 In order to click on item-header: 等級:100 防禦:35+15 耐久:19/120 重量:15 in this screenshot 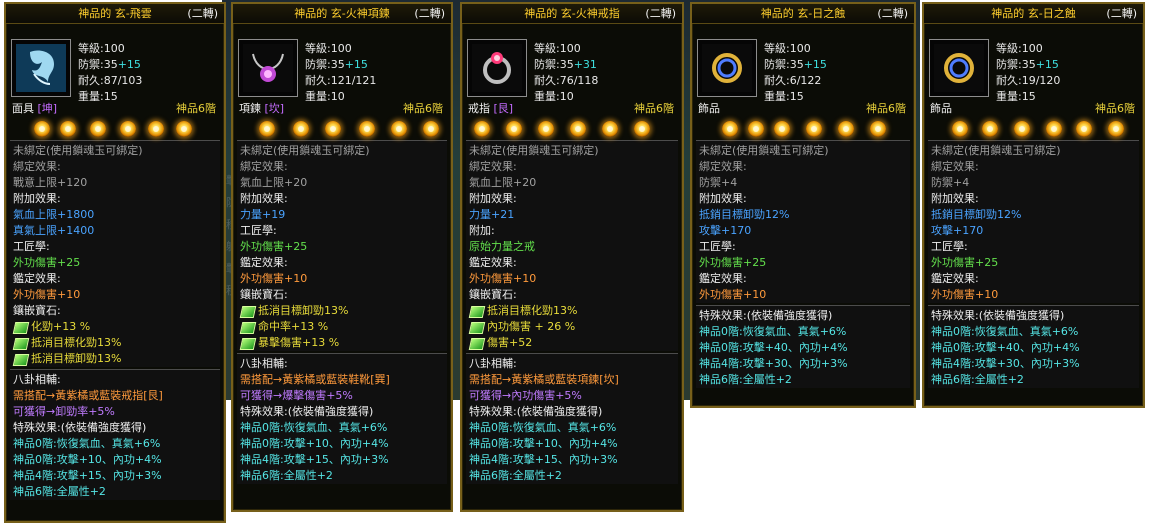, I will do `click(1033, 63)`.